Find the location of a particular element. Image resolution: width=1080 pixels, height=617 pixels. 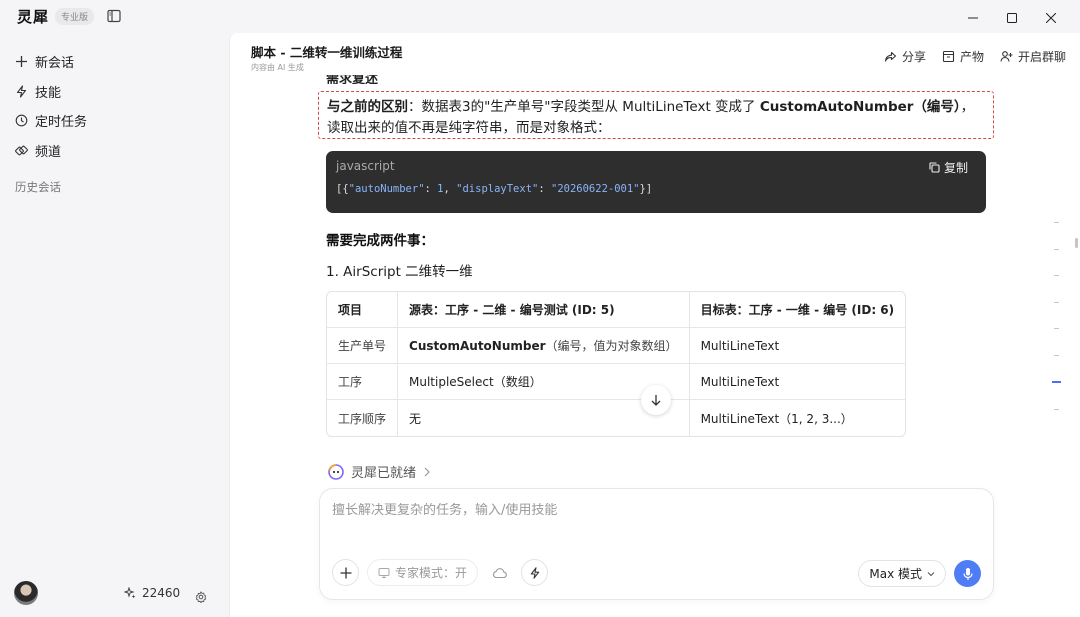

attach-button is located at coordinates (345, 572).